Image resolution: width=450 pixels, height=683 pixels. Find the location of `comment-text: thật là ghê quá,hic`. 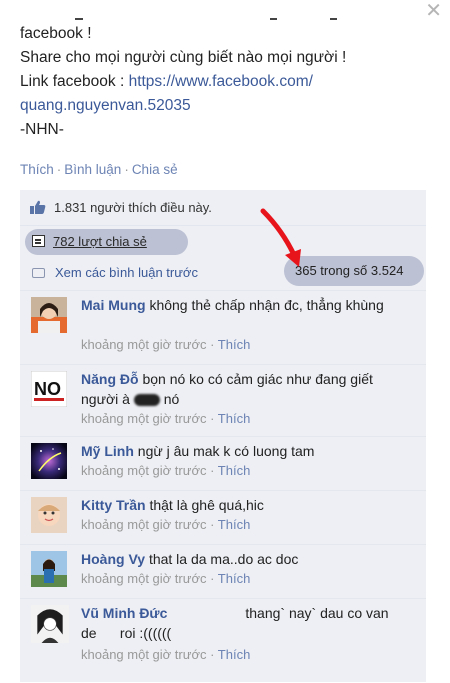

comment-text: thật là ghê quá,hic is located at coordinates (206, 505).